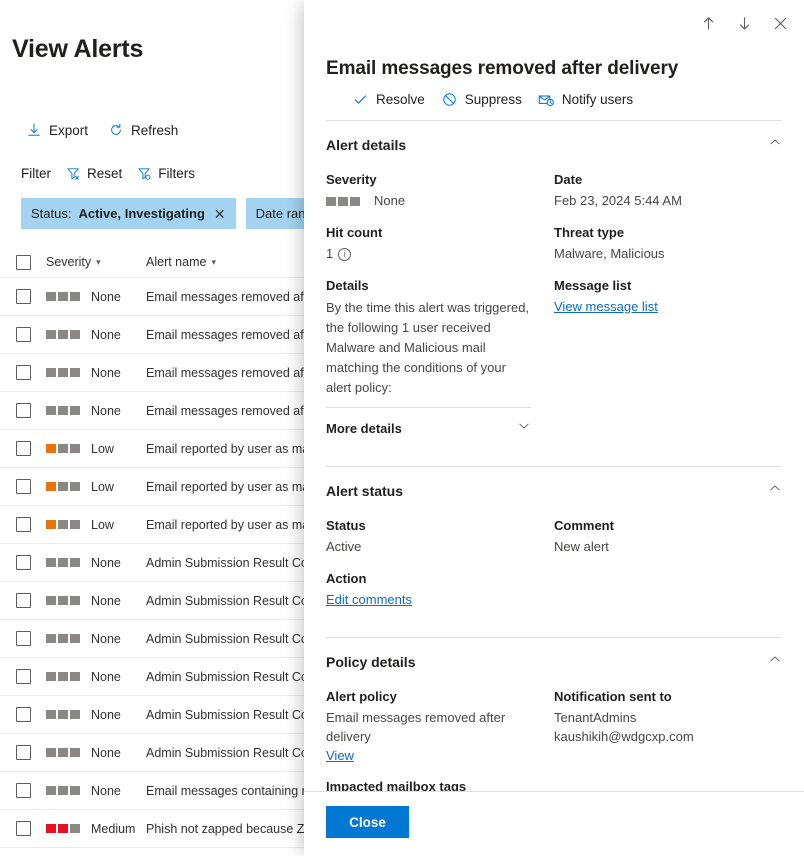  What do you see at coordinates (141, 213) in the screenshot?
I see `pill-value: Active, Investigating` at bounding box center [141, 213].